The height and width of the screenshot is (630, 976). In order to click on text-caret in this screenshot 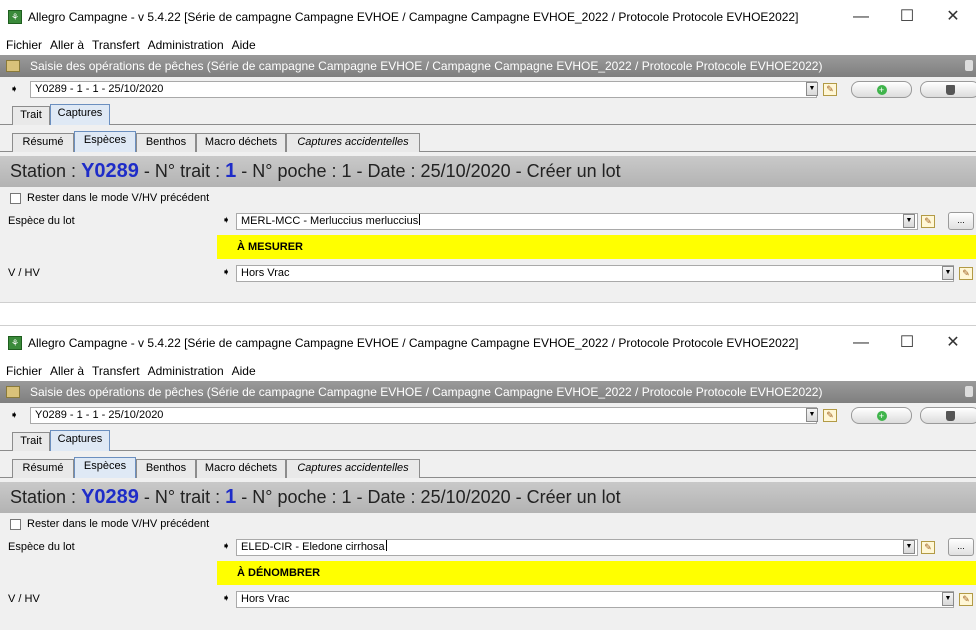, I will do `click(386, 545)`.